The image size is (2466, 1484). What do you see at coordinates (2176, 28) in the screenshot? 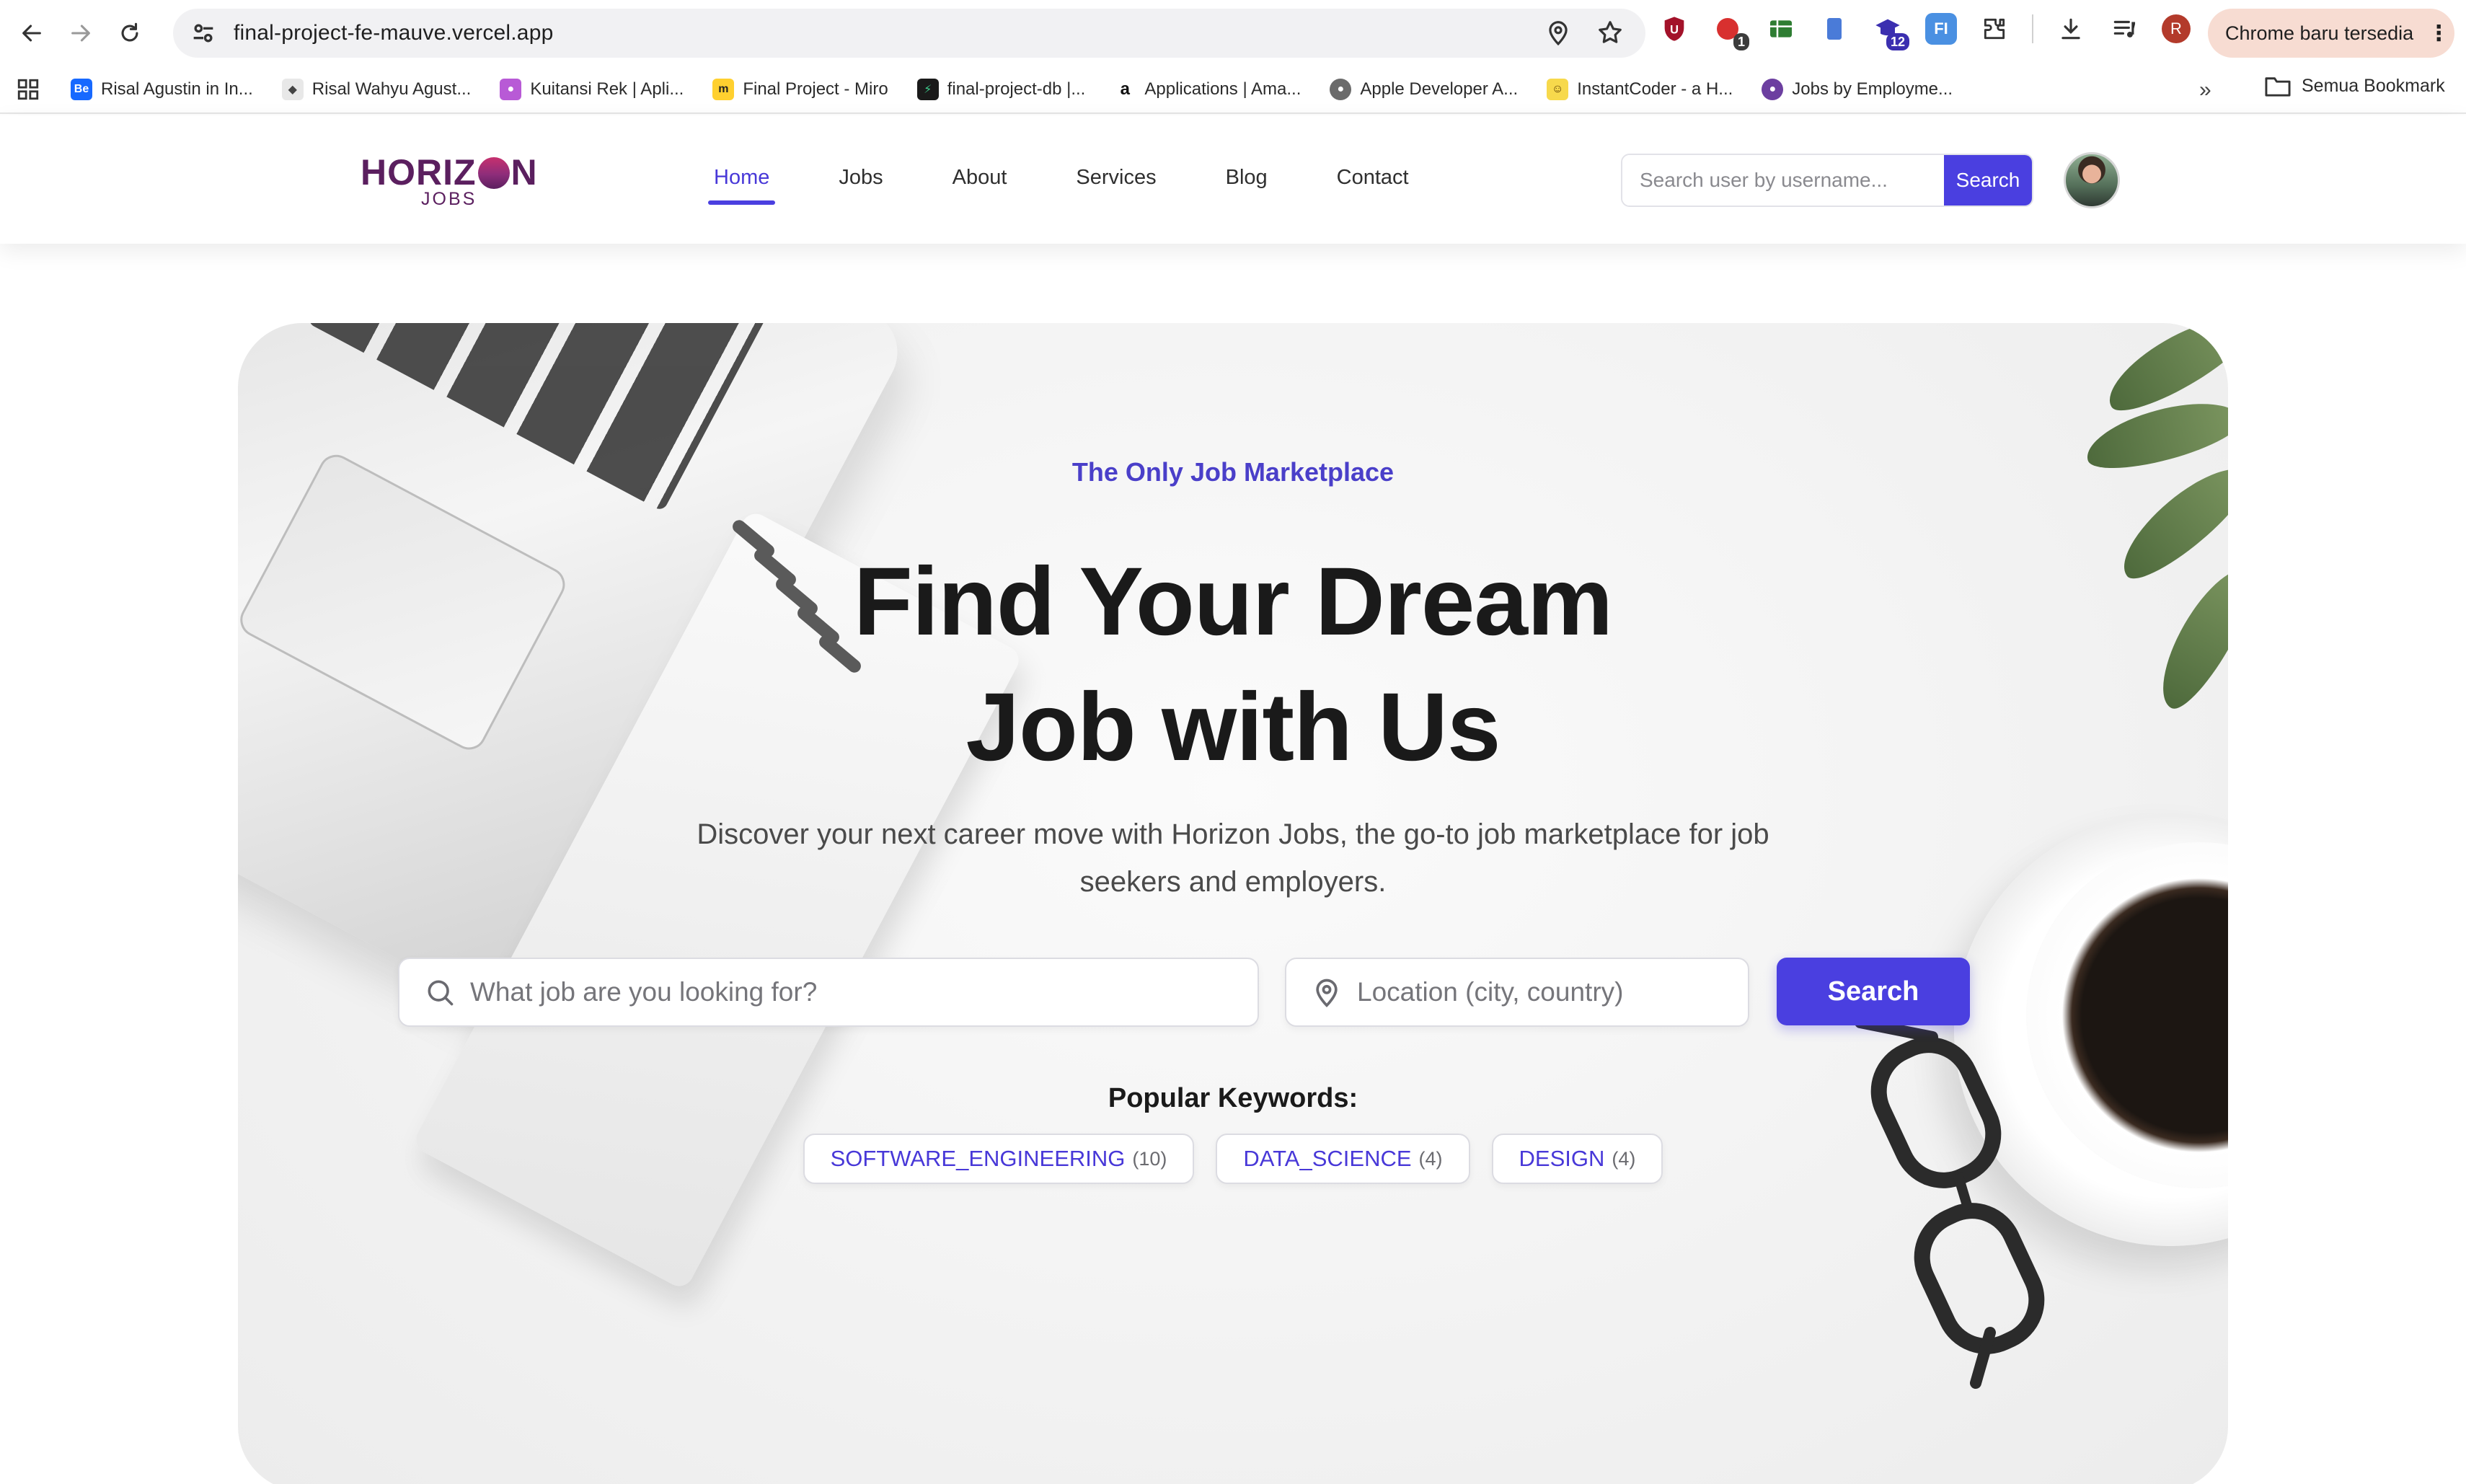
I see `profile-avatar: R` at bounding box center [2176, 28].